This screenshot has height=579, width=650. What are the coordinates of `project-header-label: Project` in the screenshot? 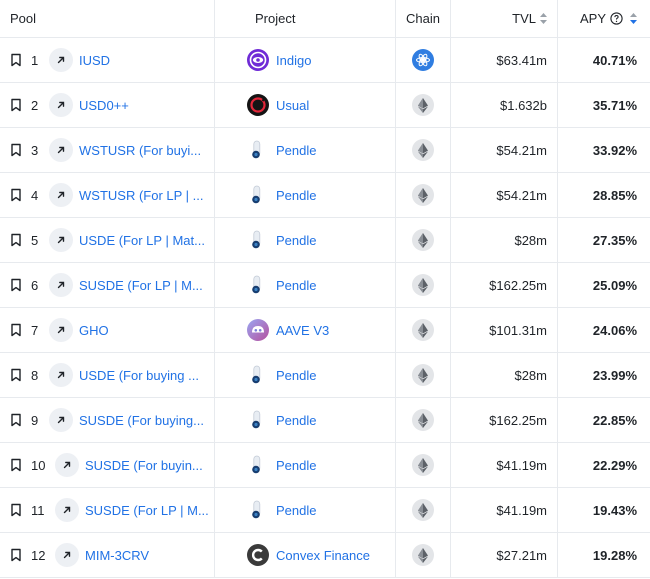 It's located at (275, 18).